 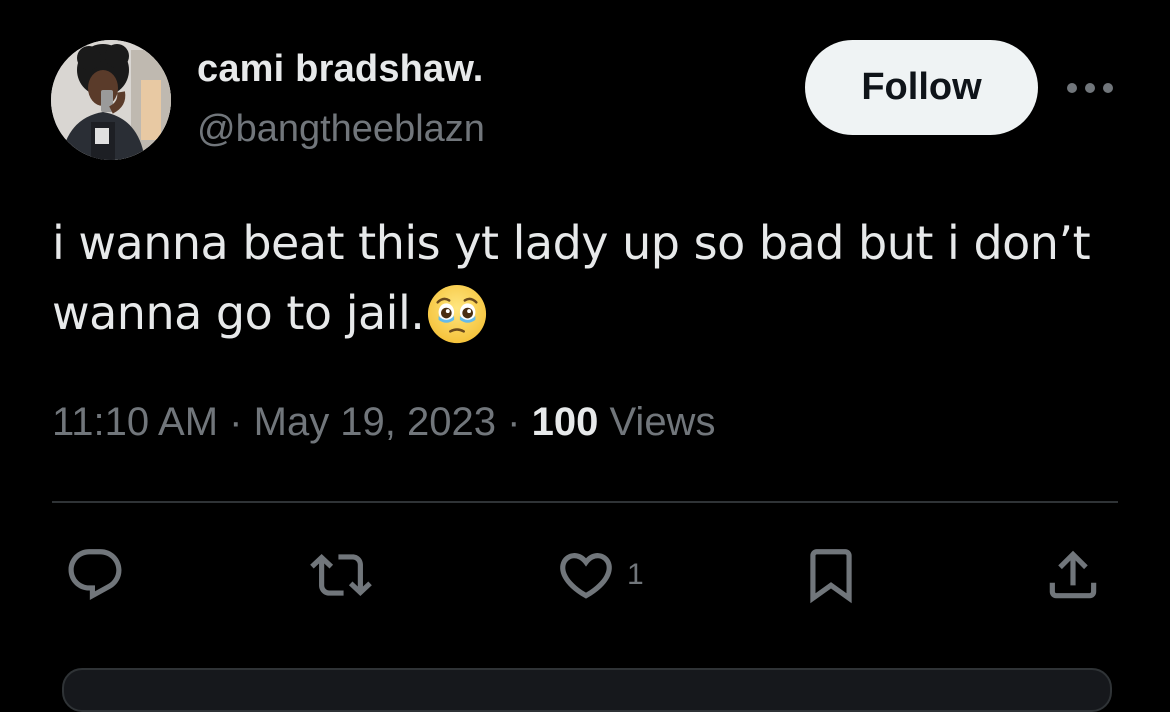 What do you see at coordinates (565, 422) in the screenshot?
I see `views-count: 100` at bounding box center [565, 422].